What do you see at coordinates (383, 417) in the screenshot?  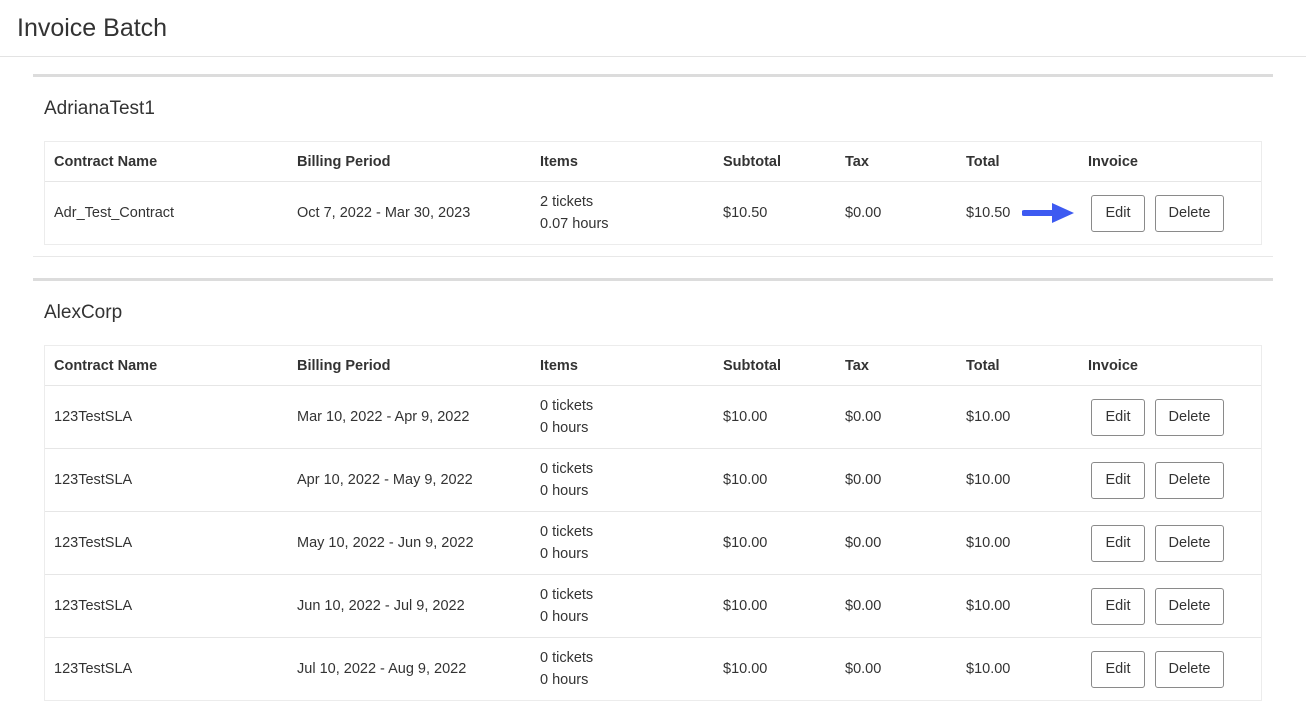 I see `billing-period: Mar 10, 2022 - Apr 9, 2022` at bounding box center [383, 417].